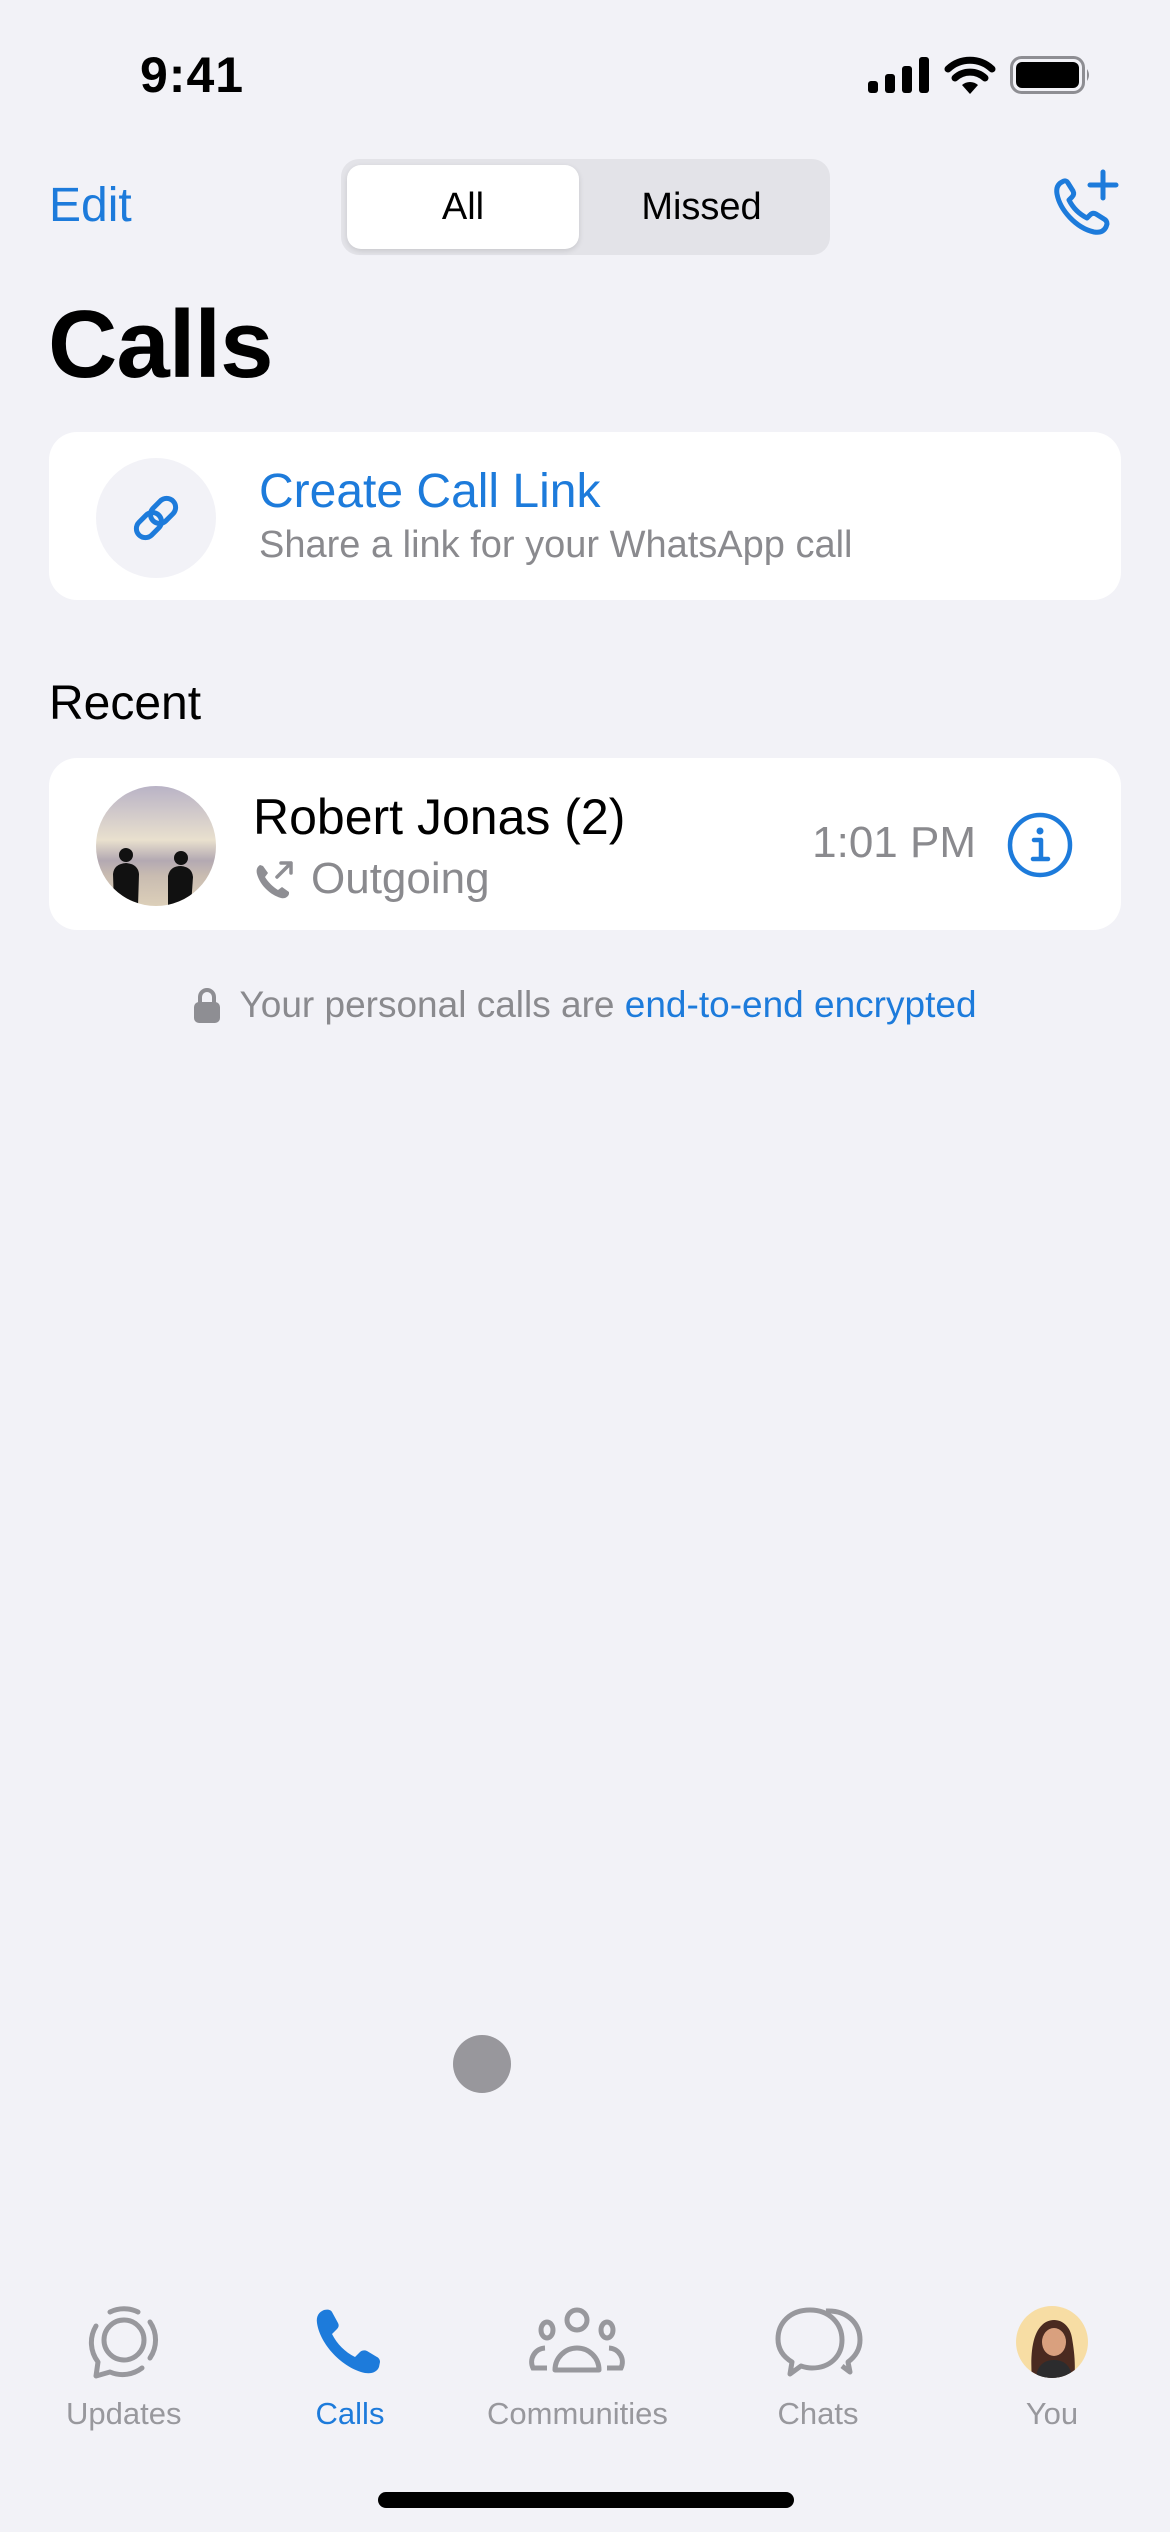 This screenshot has height=2532, width=1170. Describe the element at coordinates (1052, 2413) in the screenshot. I see `tab-you-label: You` at that location.